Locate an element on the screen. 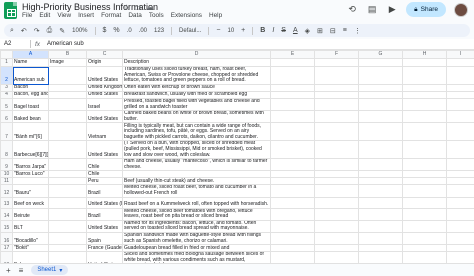 The width and height of the screenshot is (474, 276). cell: Name is located at coordinates (30, 62).